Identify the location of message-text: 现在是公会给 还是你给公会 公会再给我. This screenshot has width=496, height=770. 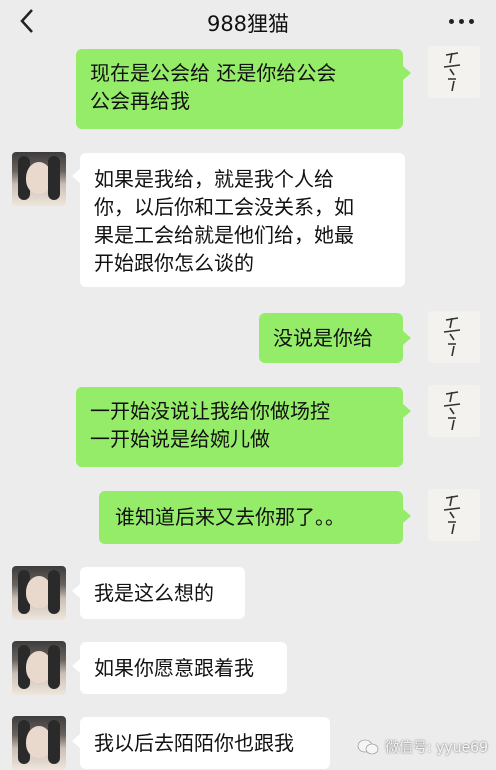
(213, 87).